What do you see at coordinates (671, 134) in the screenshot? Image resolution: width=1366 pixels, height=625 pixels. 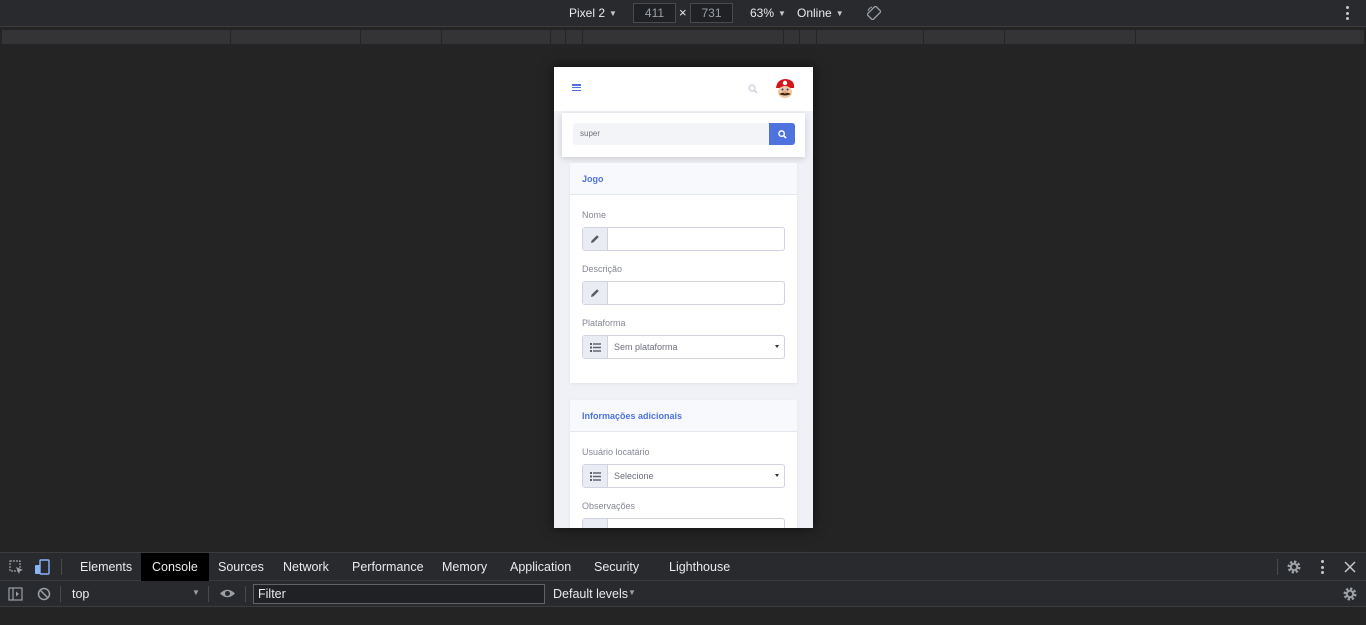 I see `search-input: super` at bounding box center [671, 134].